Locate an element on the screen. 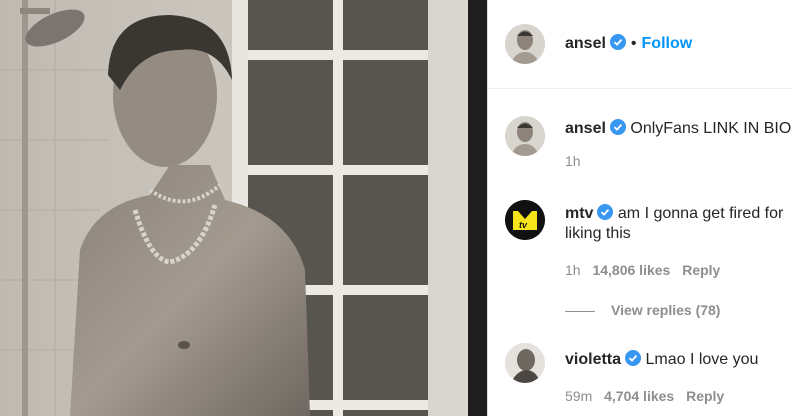  comment-body: ansel OnlyFans LINK IN BIO is located at coordinates (678, 129).